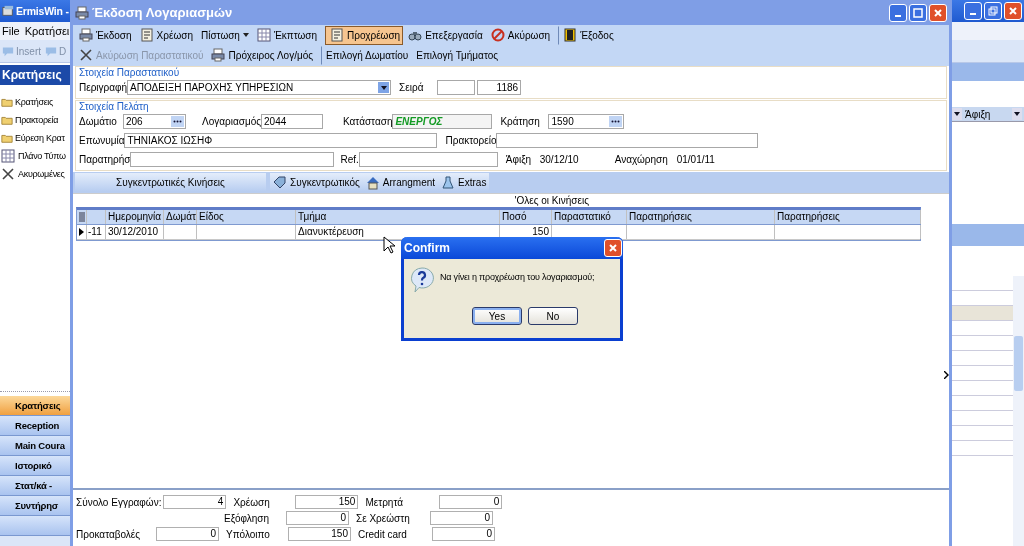  What do you see at coordinates (96, 232) in the screenshot?
I see `table-cell: -11` at bounding box center [96, 232].